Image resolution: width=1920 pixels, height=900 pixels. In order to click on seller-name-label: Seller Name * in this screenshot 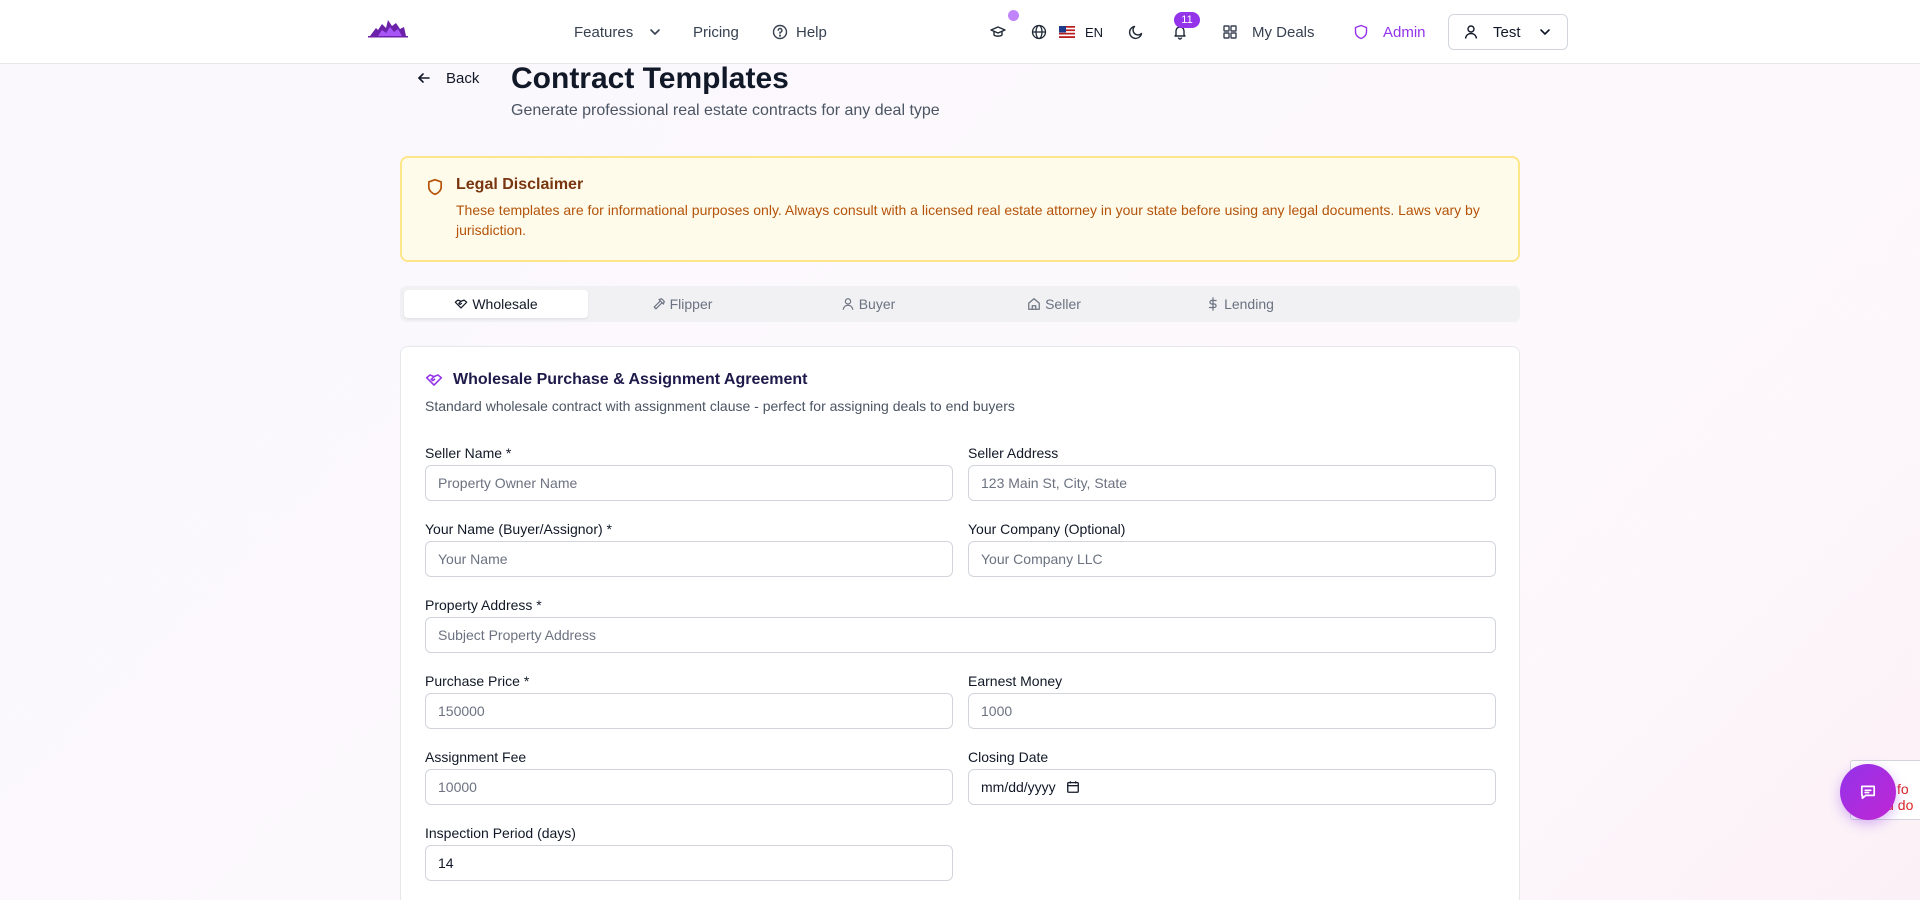, I will do `click(468, 453)`.